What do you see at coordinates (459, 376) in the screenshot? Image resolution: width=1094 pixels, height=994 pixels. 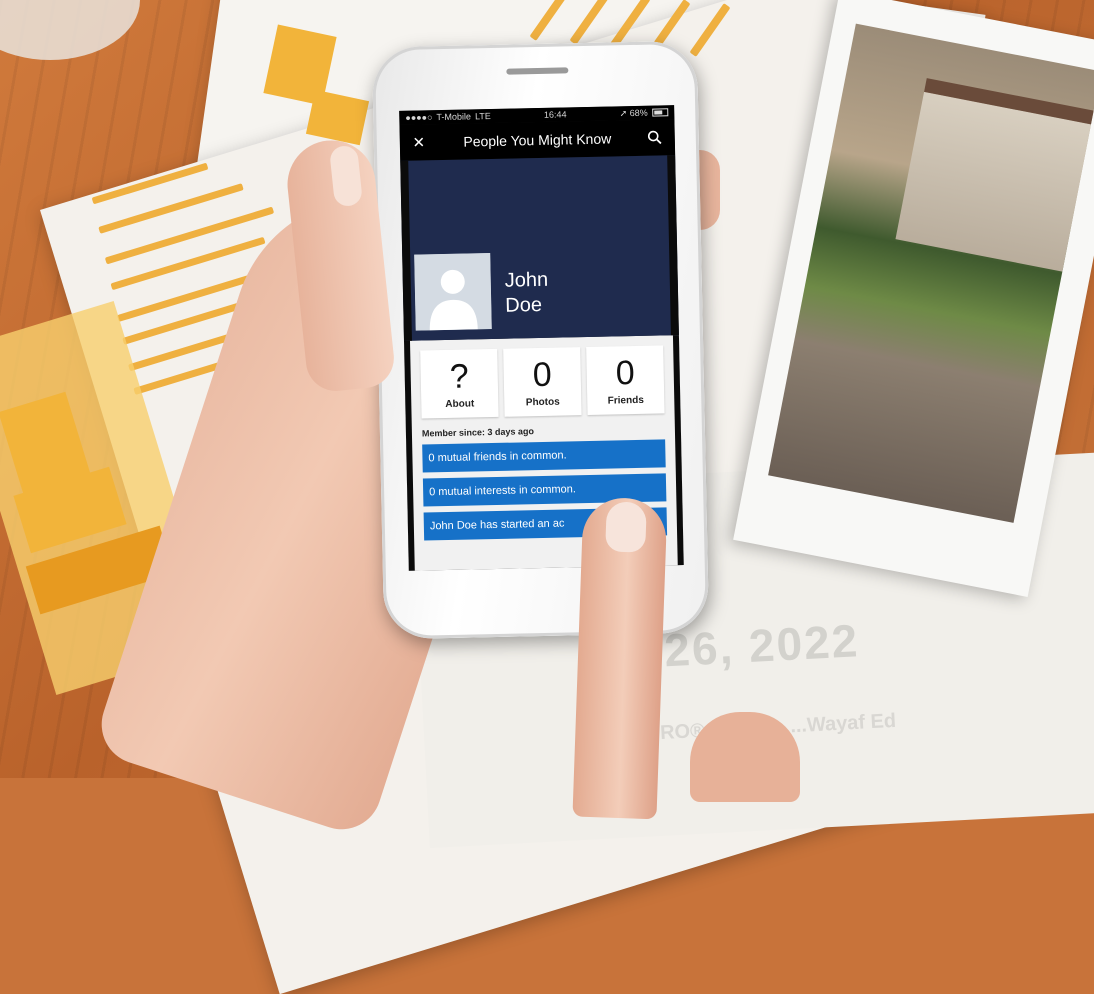 I see `stat-value: ?` at bounding box center [459, 376].